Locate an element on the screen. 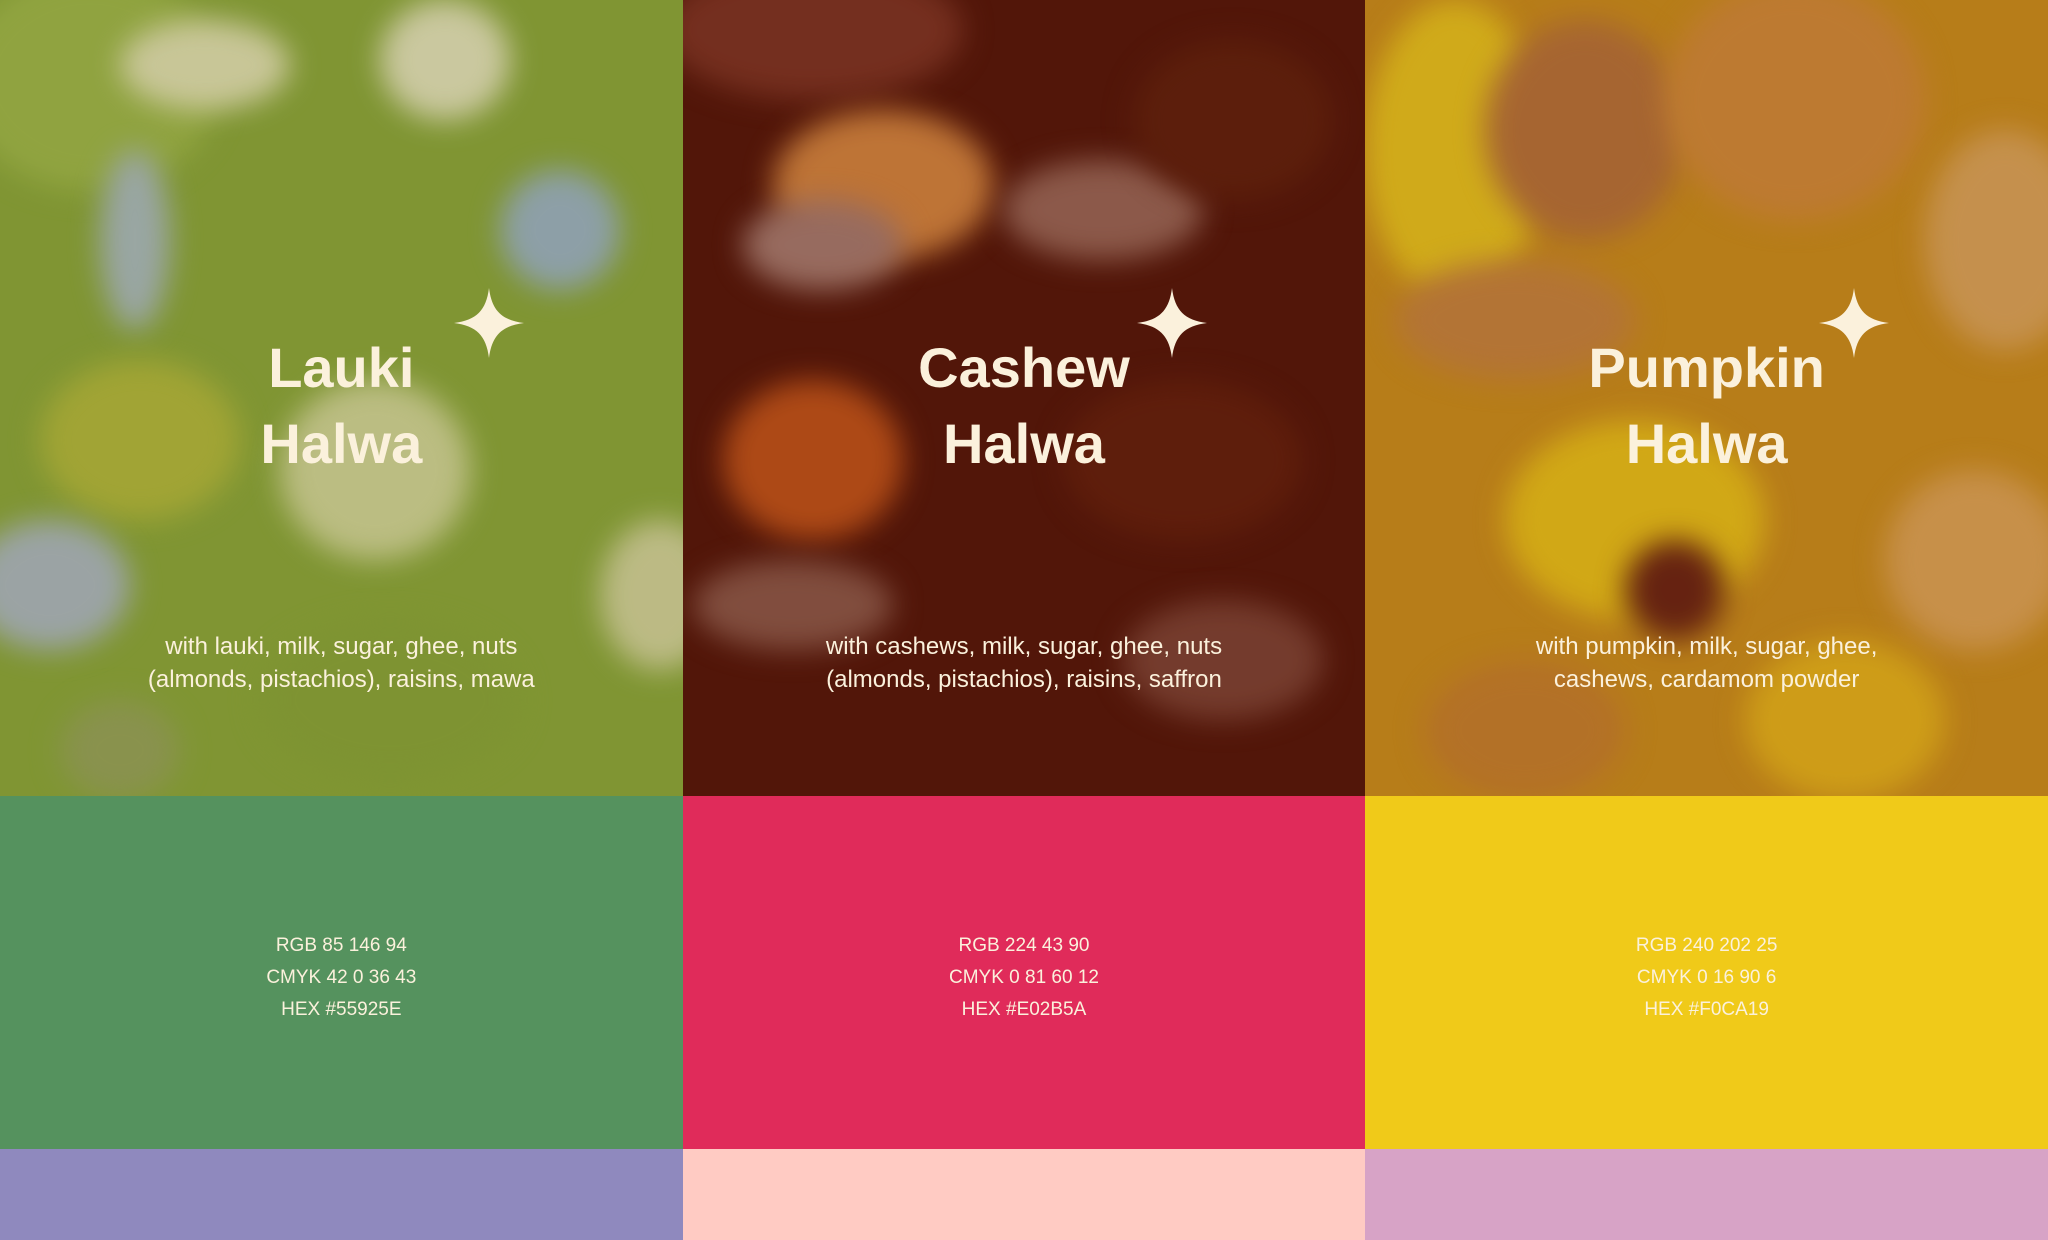 This screenshot has width=2048, height=1240. rgb-value: RGB 85 146 94 is located at coordinates (341, 945).